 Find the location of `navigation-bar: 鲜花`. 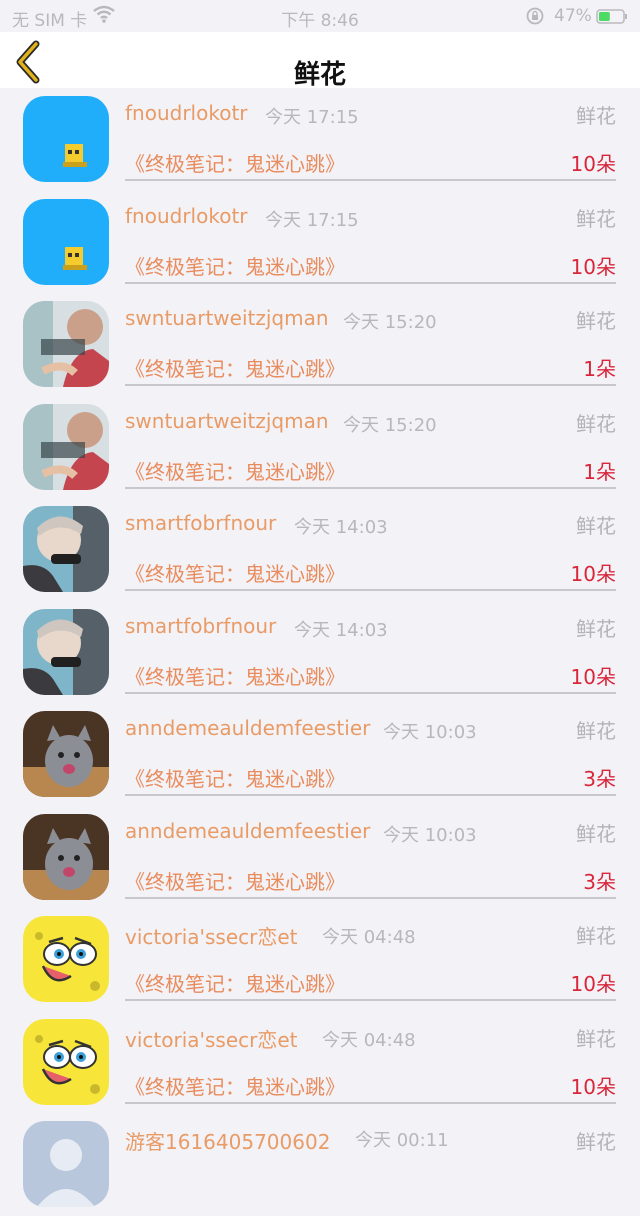

navigation-bar: 鲜花 is located at coordinates (320, 61).